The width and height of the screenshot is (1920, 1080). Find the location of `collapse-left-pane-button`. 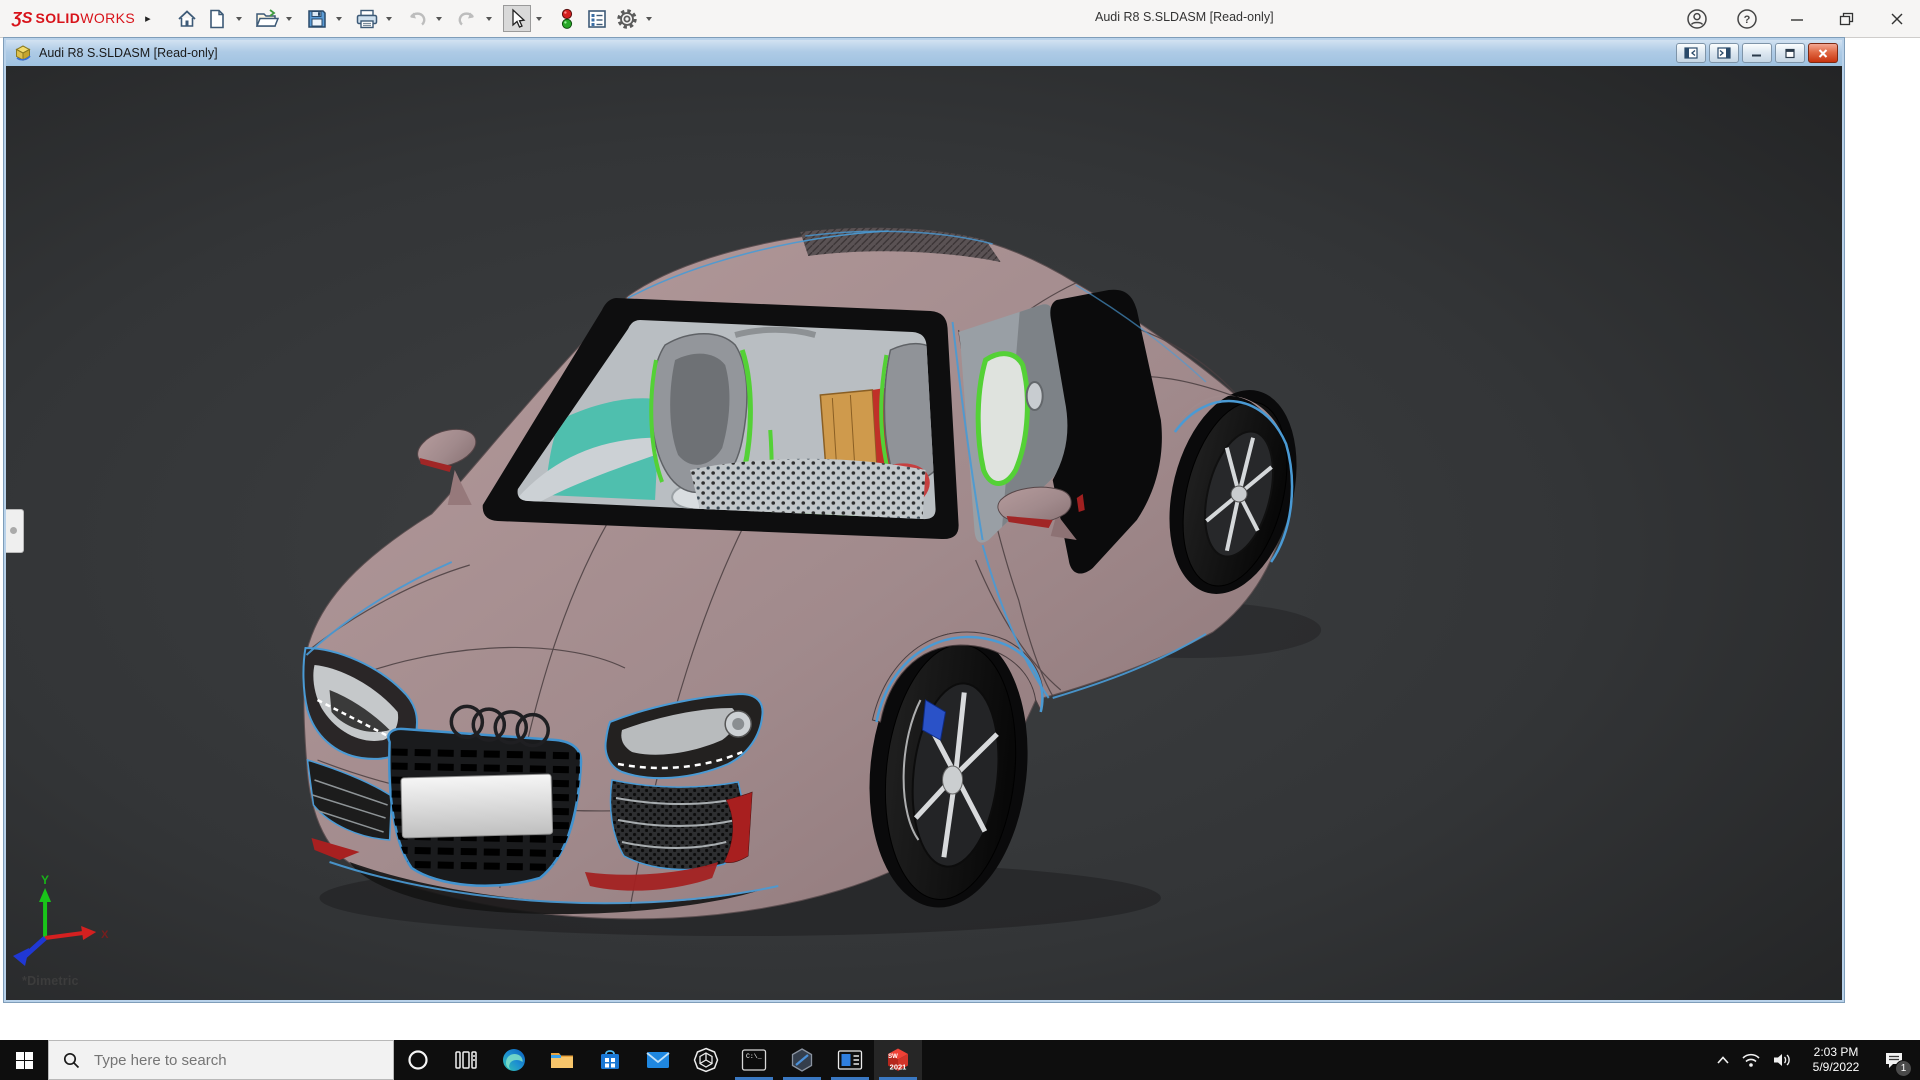

collapse-left-pane-button is located at coordinates (1691, 53).